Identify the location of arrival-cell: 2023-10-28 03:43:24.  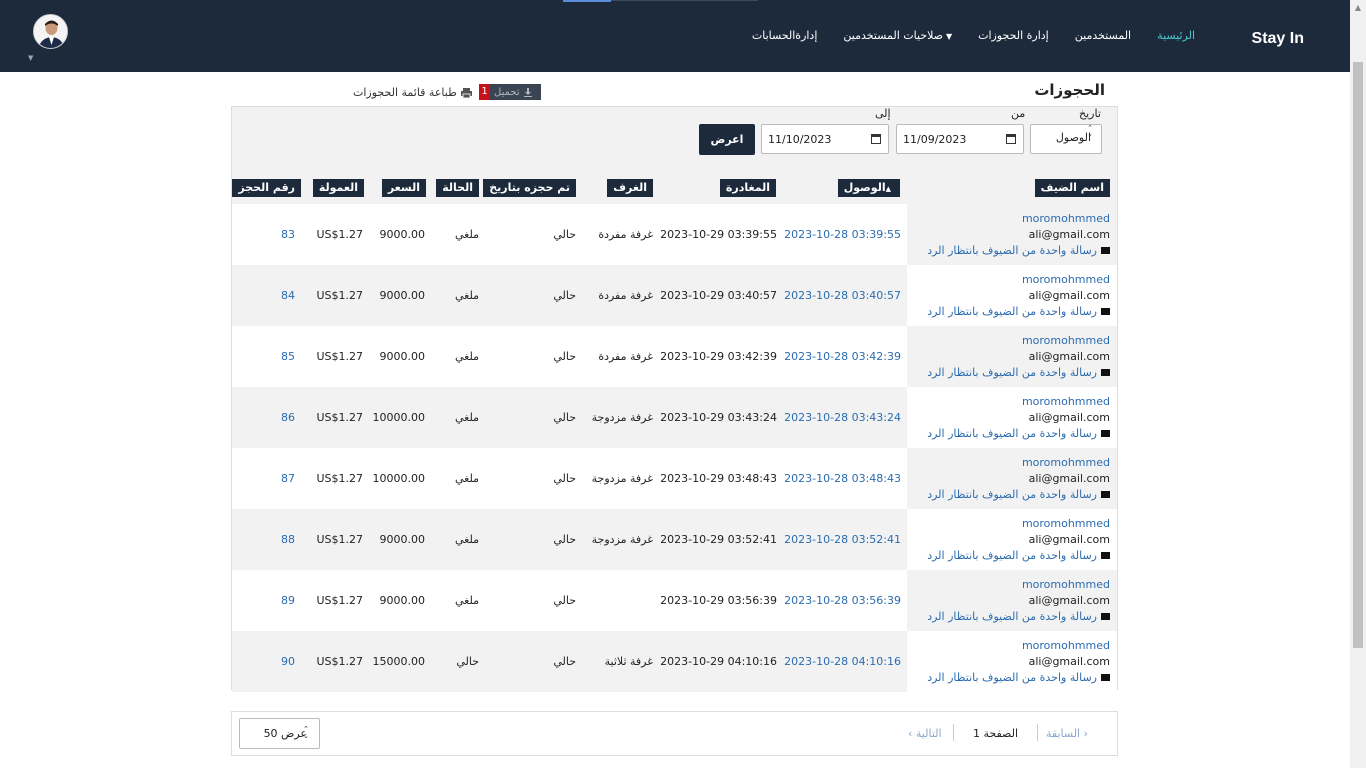
(842, 417).